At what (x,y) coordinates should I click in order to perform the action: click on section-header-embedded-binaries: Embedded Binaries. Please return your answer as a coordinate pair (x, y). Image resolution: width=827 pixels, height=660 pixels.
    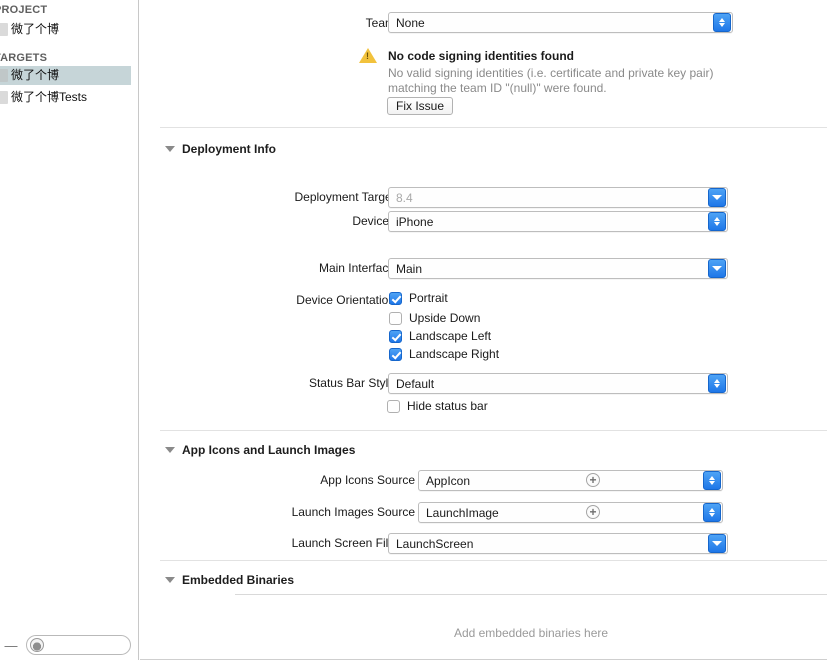
    Looking at the image, I should click on (229, 580).